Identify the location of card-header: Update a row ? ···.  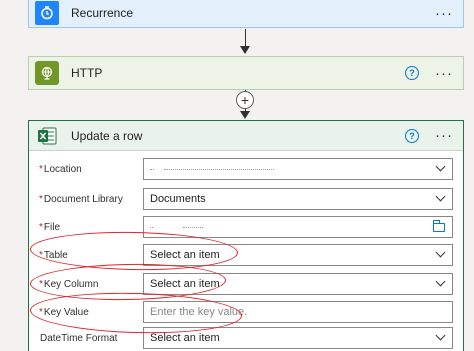
(246, 136).